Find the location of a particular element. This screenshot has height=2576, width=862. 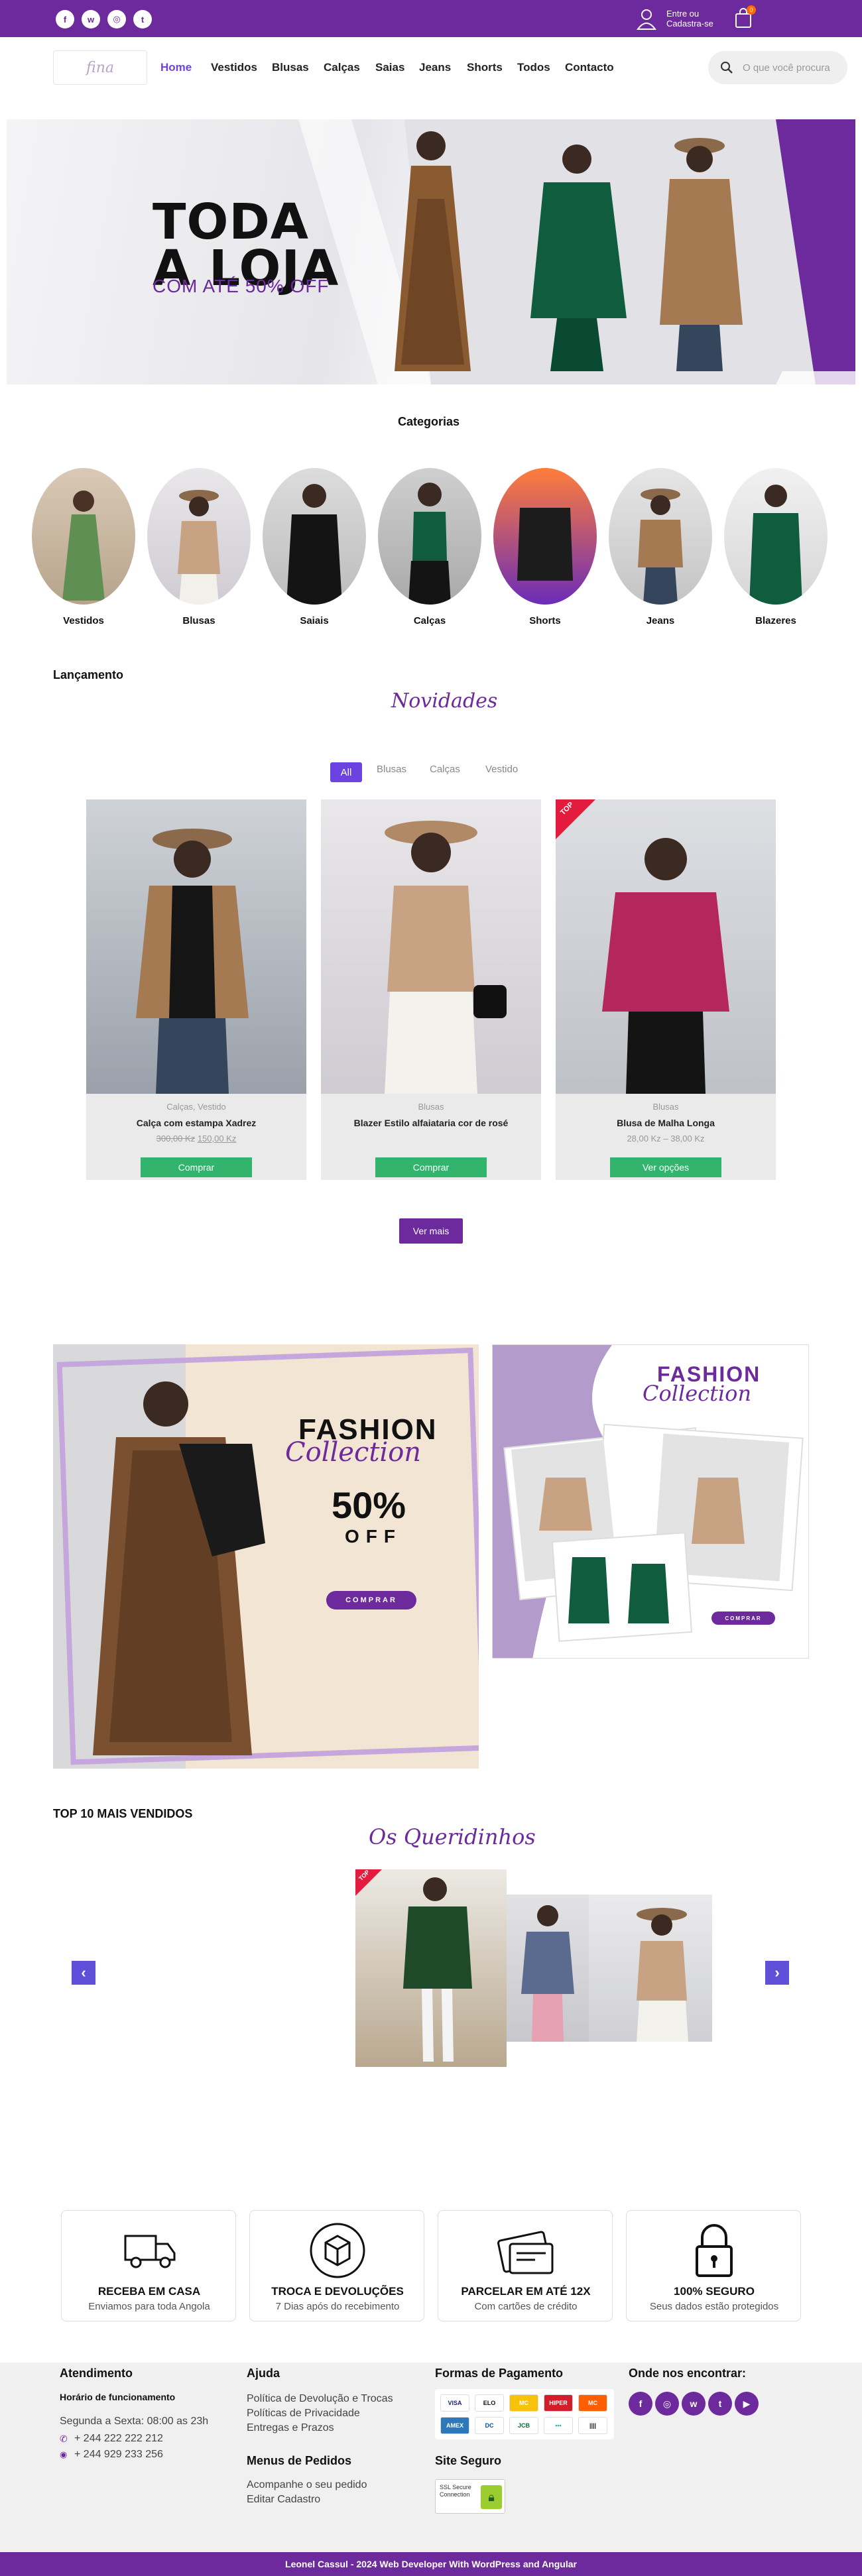

filter-calcas: Calças is located at coordinates (445, 770).